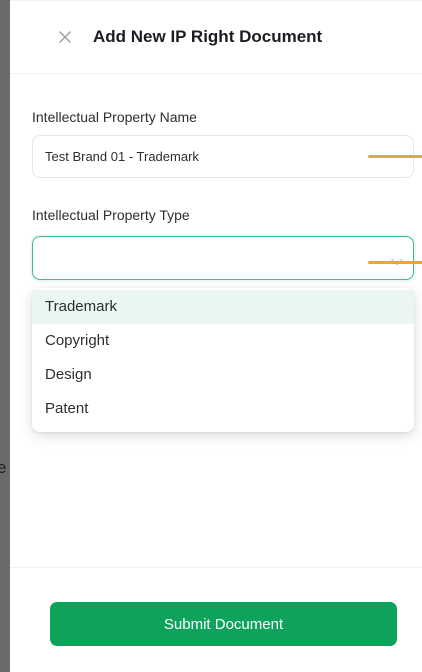 This screenshot has height=672, width=422. What do you see at coordinates (208, 36) in the screenshot?
I see `drawer-title: Add New IP Right Document` at bounding box center [208, 36].